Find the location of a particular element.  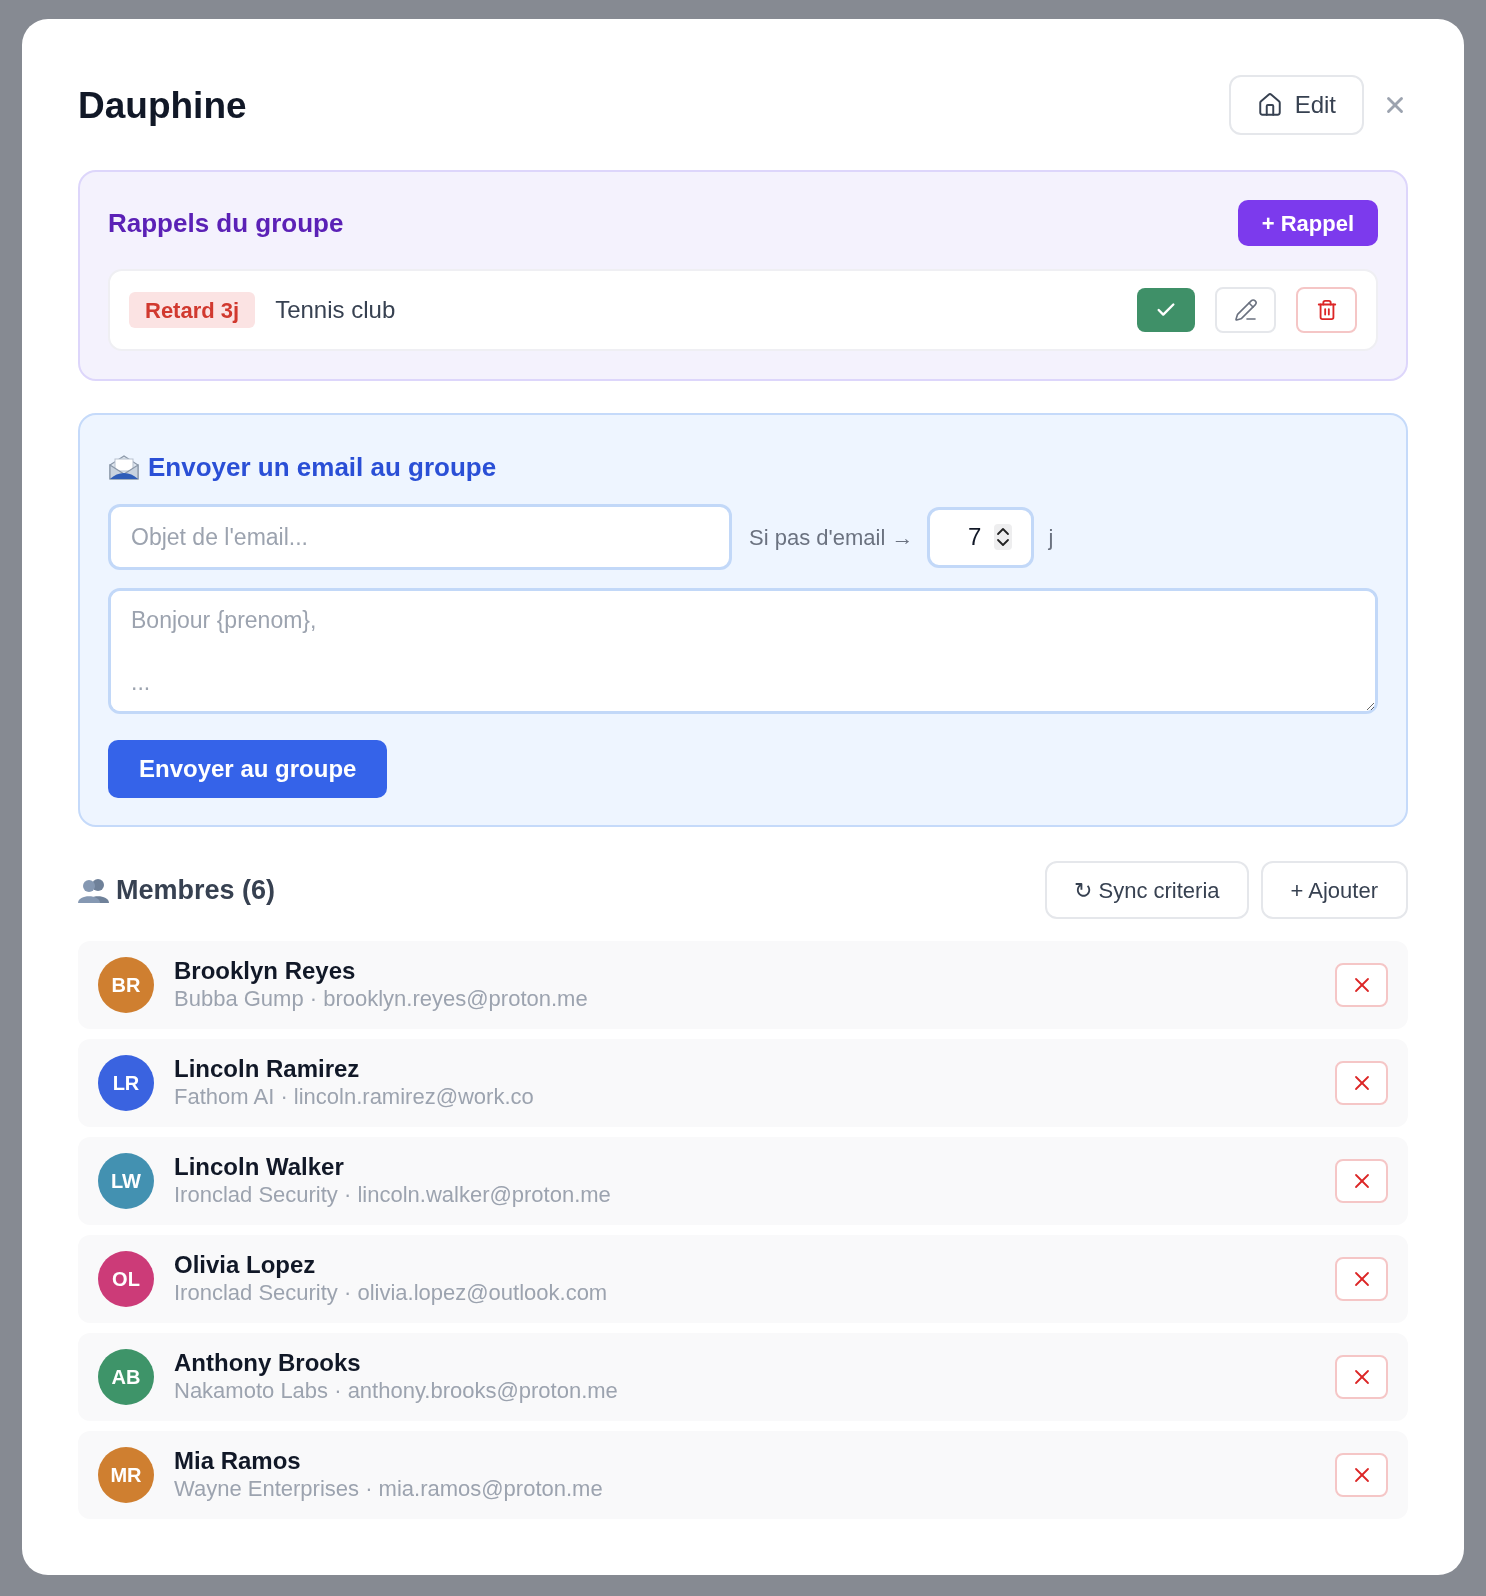

member-details: Bubba Gump · brooklyn.reyes@proton.me is located at coordinates (381, 999).